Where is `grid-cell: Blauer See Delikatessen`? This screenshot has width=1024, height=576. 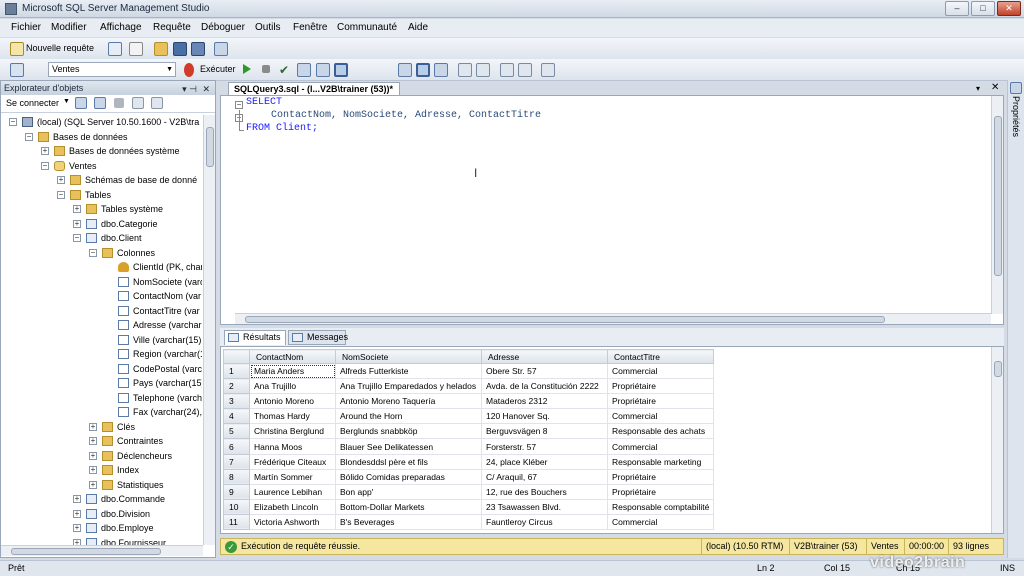 grid-cell: Blauer See Delikatessen is located at coordinates (408, 446).